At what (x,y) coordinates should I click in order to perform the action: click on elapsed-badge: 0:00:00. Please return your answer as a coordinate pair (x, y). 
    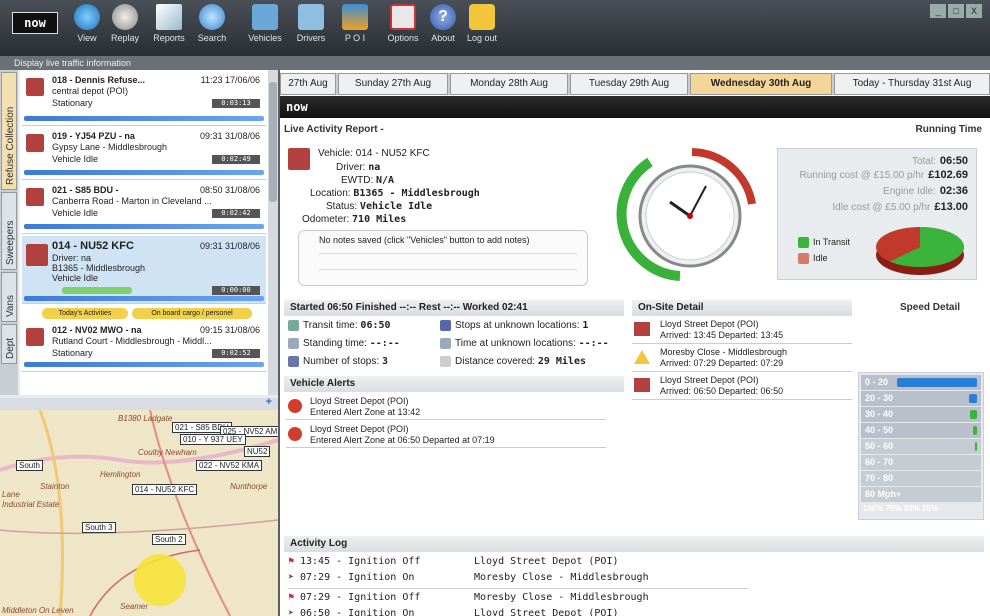
    Looking at the image, I should click on (236, 290).